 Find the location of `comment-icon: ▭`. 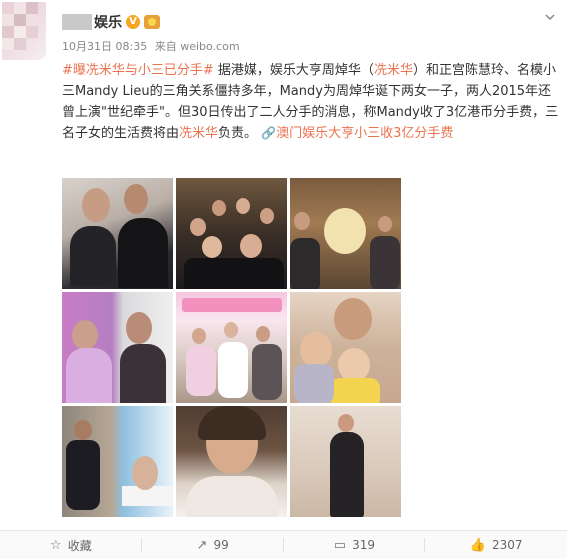

comment-icon: ▭ is located at coordinates (340, 545).